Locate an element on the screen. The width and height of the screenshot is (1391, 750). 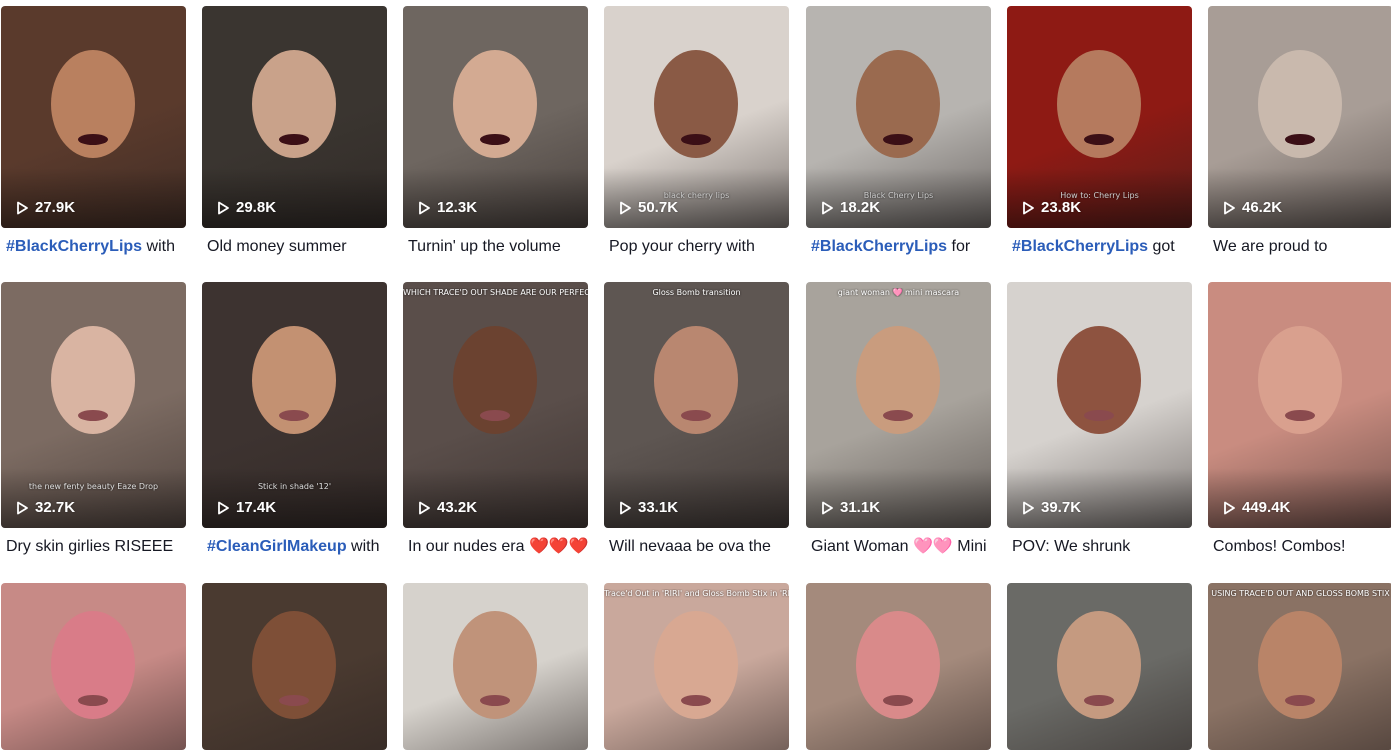
video-description: #BlackCherryLips got is located at coordinates (1099, 247).